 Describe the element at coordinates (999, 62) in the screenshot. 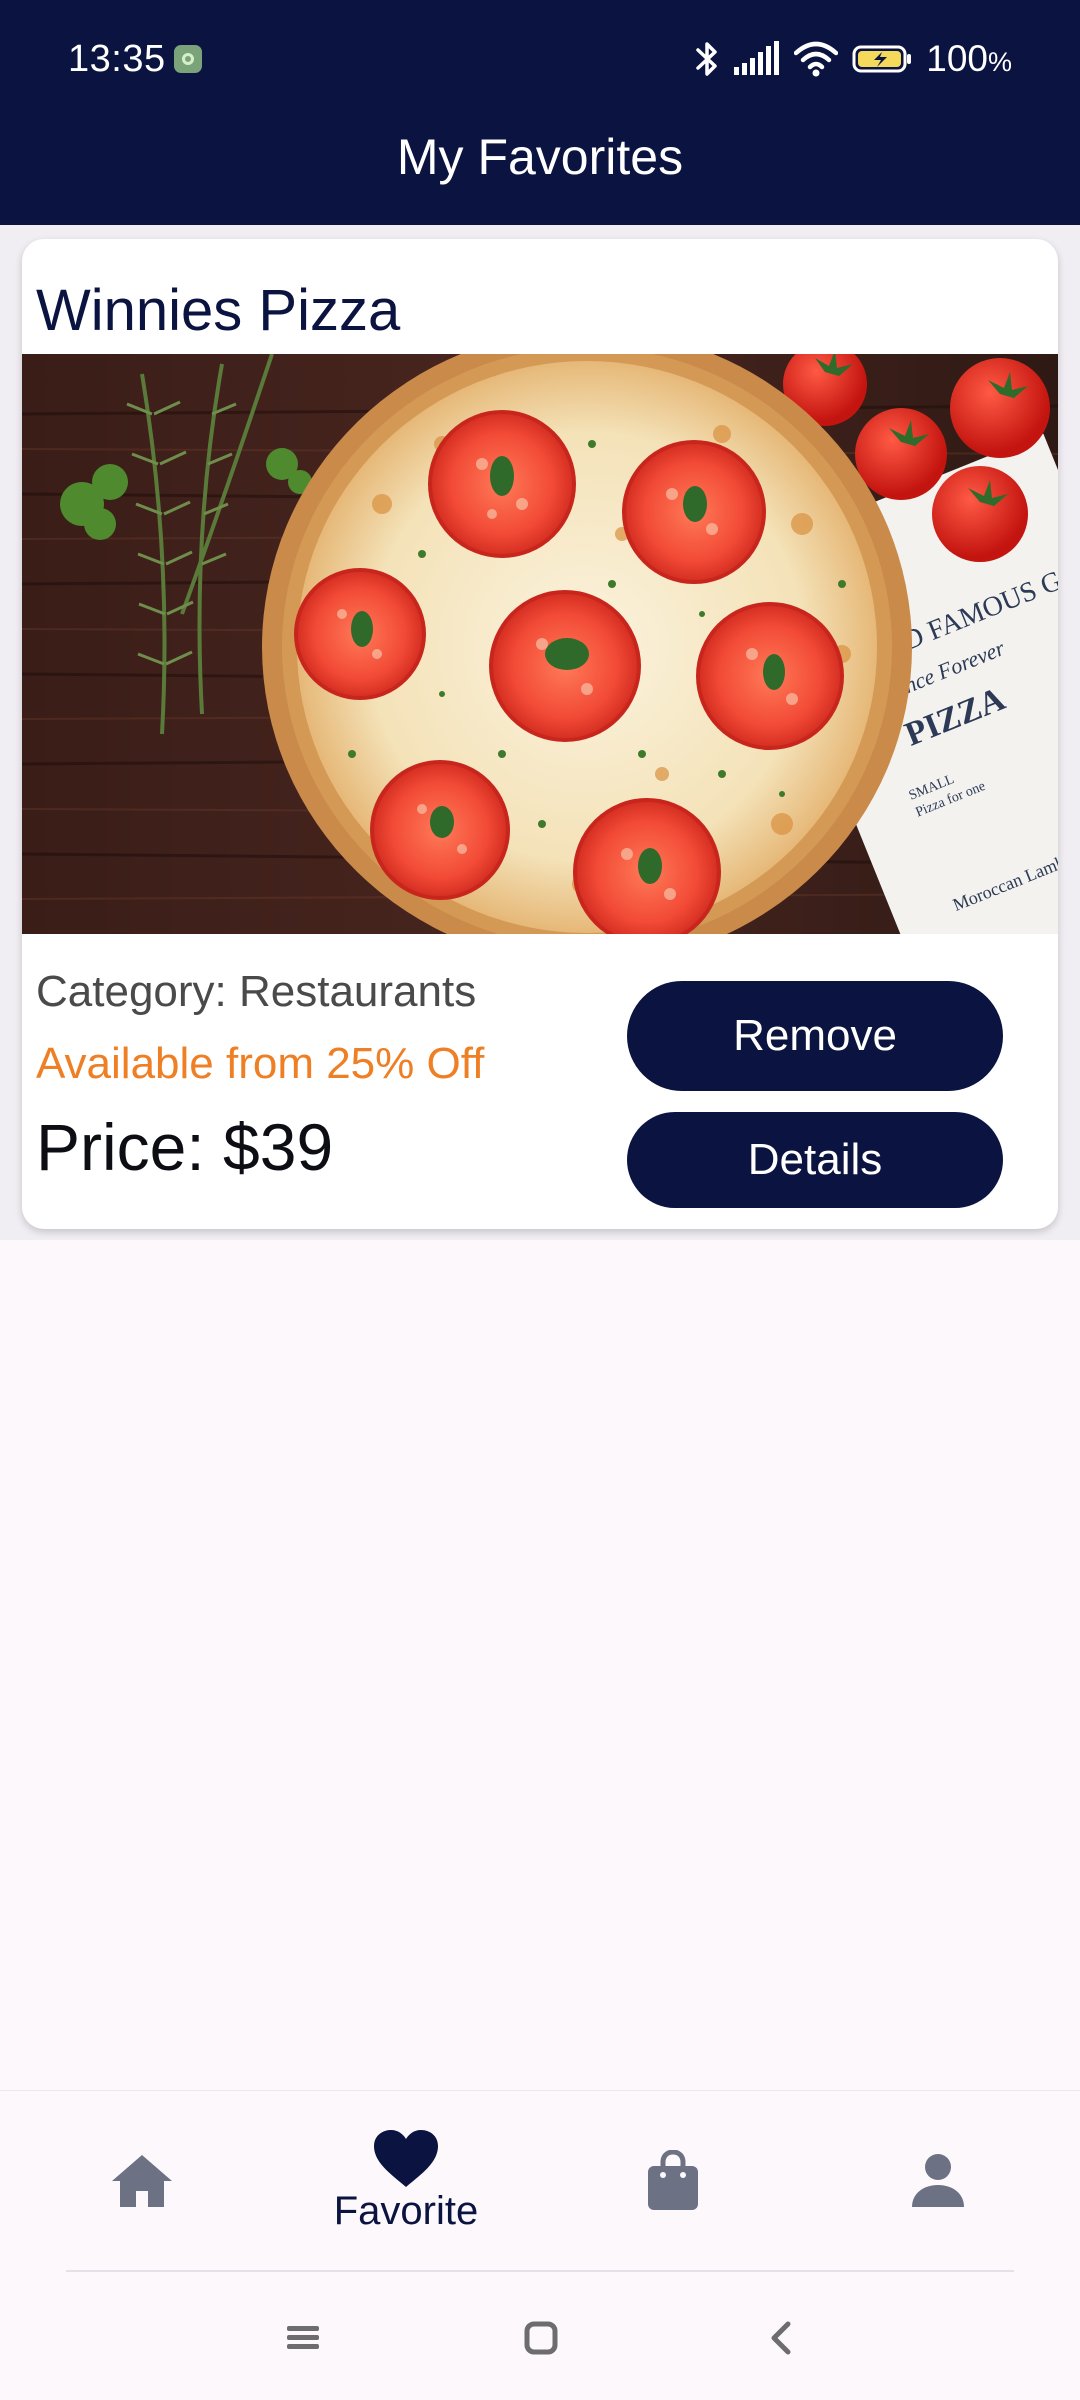

I see `battery-unit: %` at that location.